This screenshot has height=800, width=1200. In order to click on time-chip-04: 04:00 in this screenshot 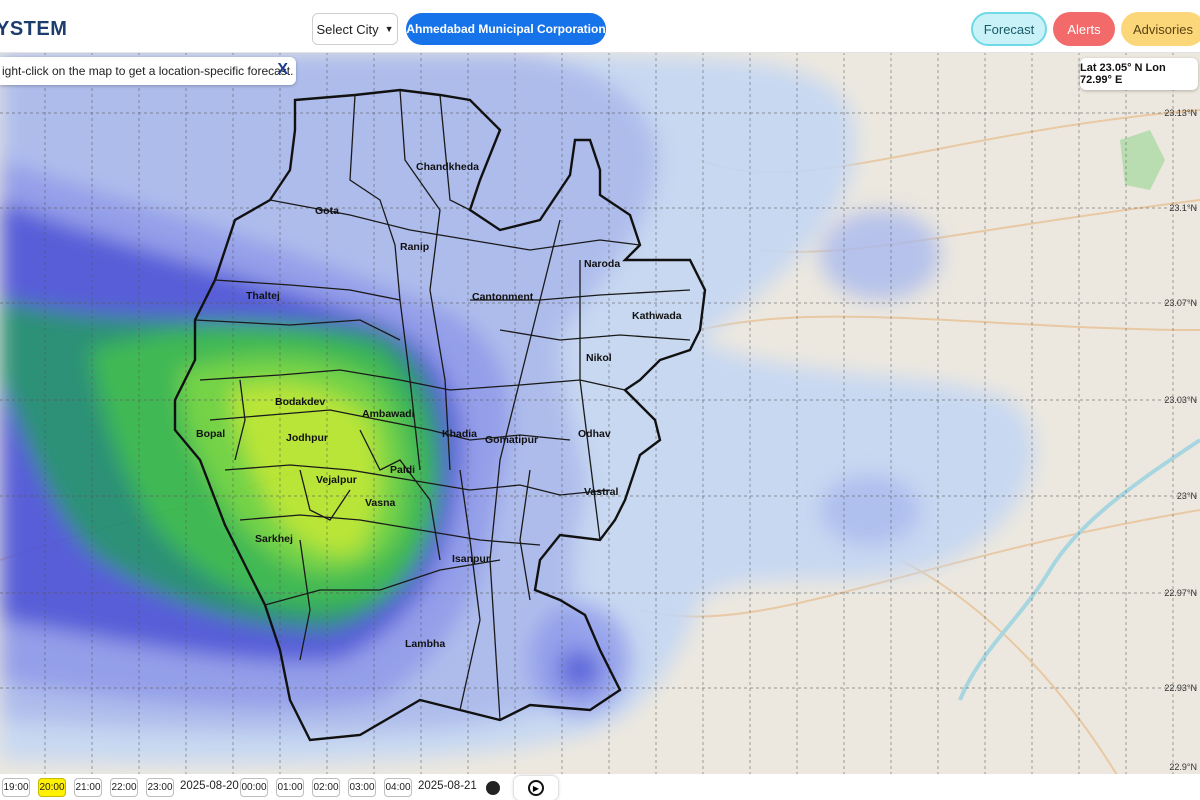, I will do `click(398, 787)`.